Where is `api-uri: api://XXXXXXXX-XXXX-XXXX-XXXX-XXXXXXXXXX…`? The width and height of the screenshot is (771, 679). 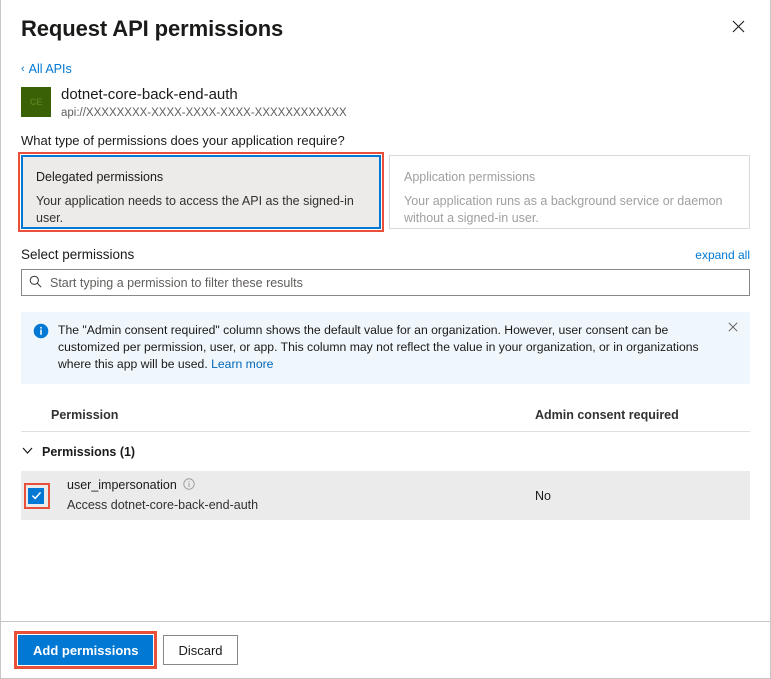
api-uri: api://XXXXXXXX-XXXX-XXXX-XXXX-XXXXXXXXXX… is located at coordinates (204, 113).